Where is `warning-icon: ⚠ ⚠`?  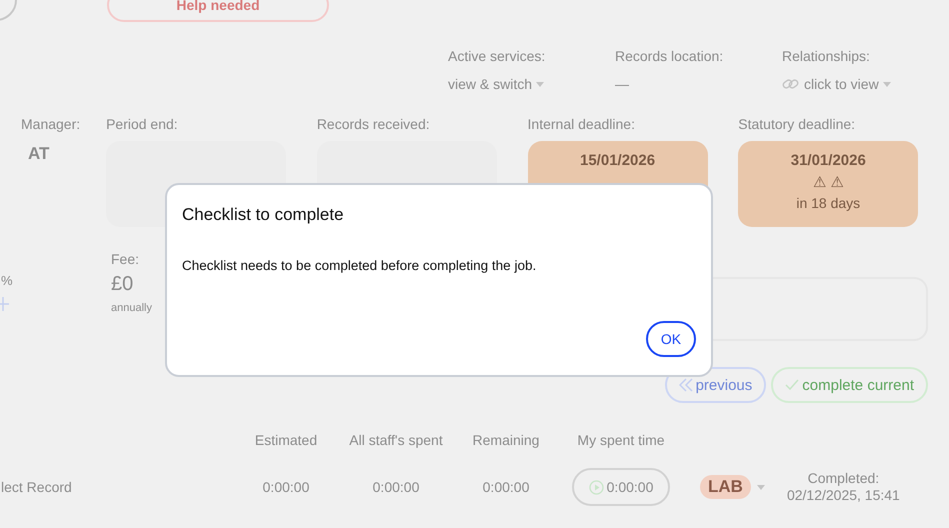
warning-icon: ⚠ ⚠ is located at coordinates (828, 182).